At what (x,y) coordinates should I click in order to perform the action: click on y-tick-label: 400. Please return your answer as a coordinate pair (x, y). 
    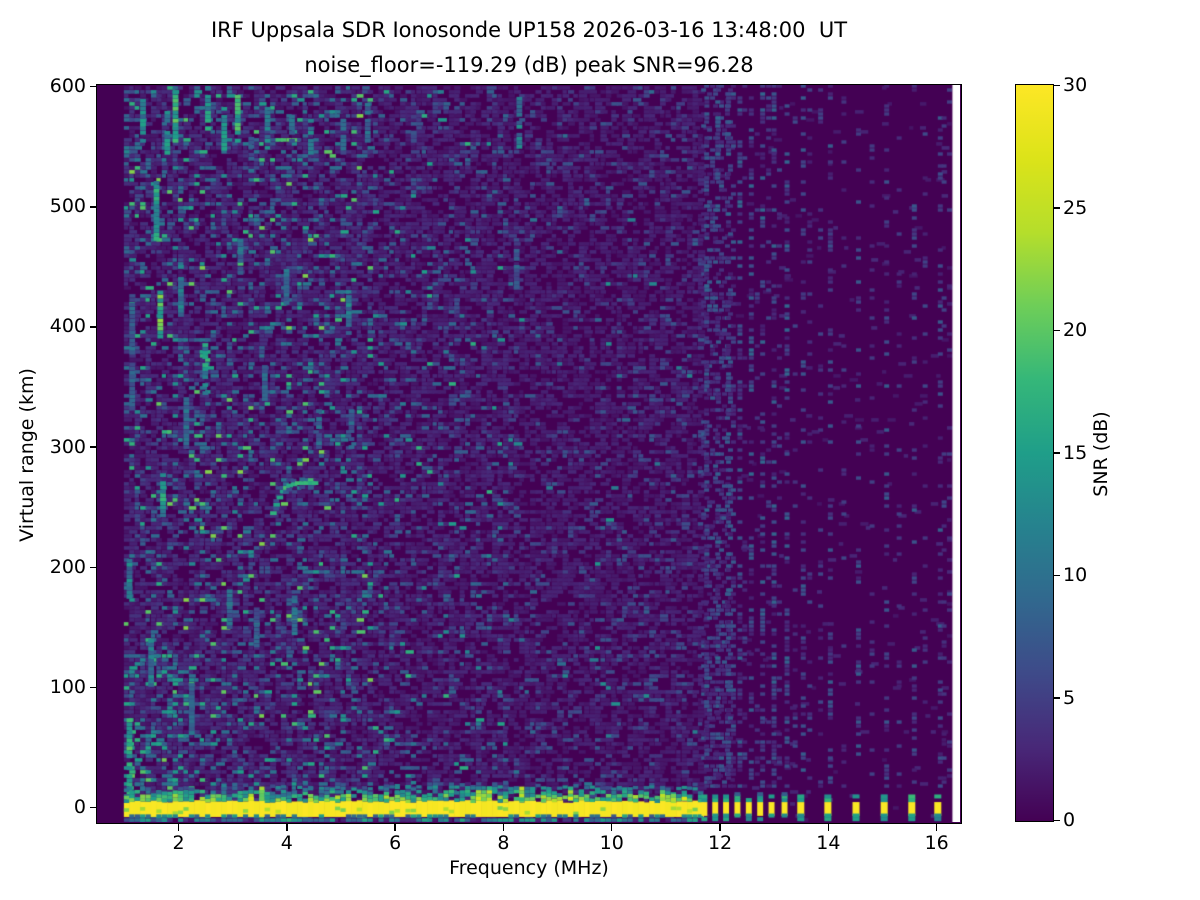
    Looking at the image, I should click on (67, 326).